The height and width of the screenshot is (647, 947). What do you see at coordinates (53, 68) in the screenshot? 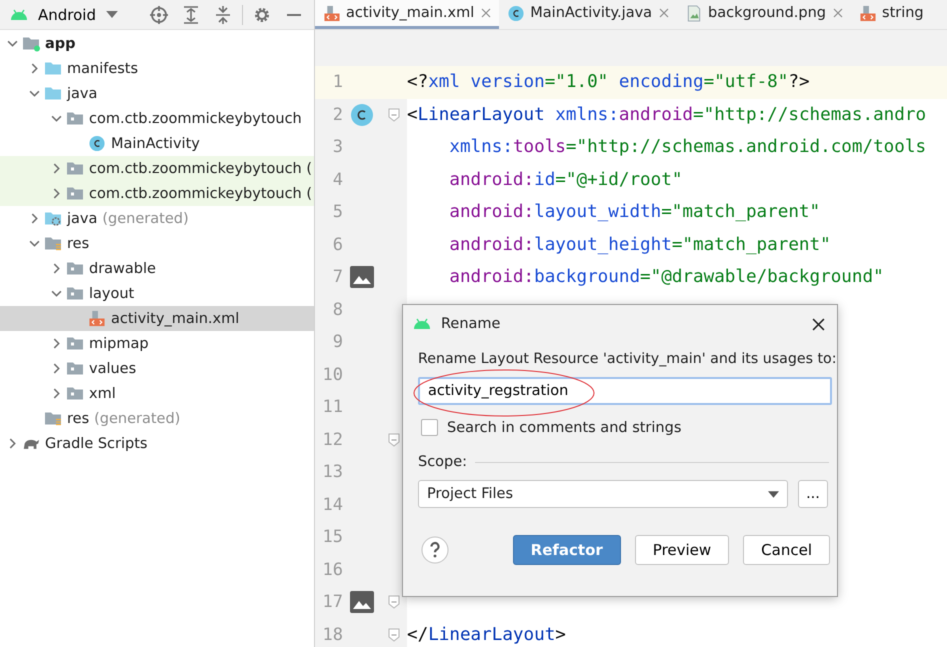
I see `folder-icon` at bounding box center [53, 68].